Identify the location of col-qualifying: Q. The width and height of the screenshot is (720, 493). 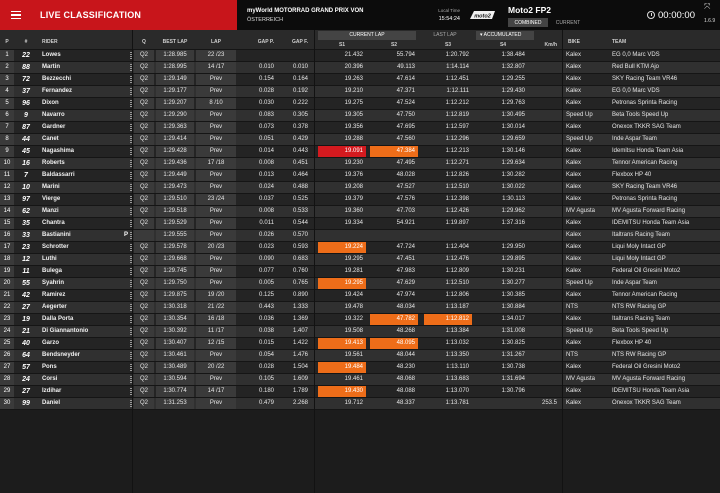
(144, 42).